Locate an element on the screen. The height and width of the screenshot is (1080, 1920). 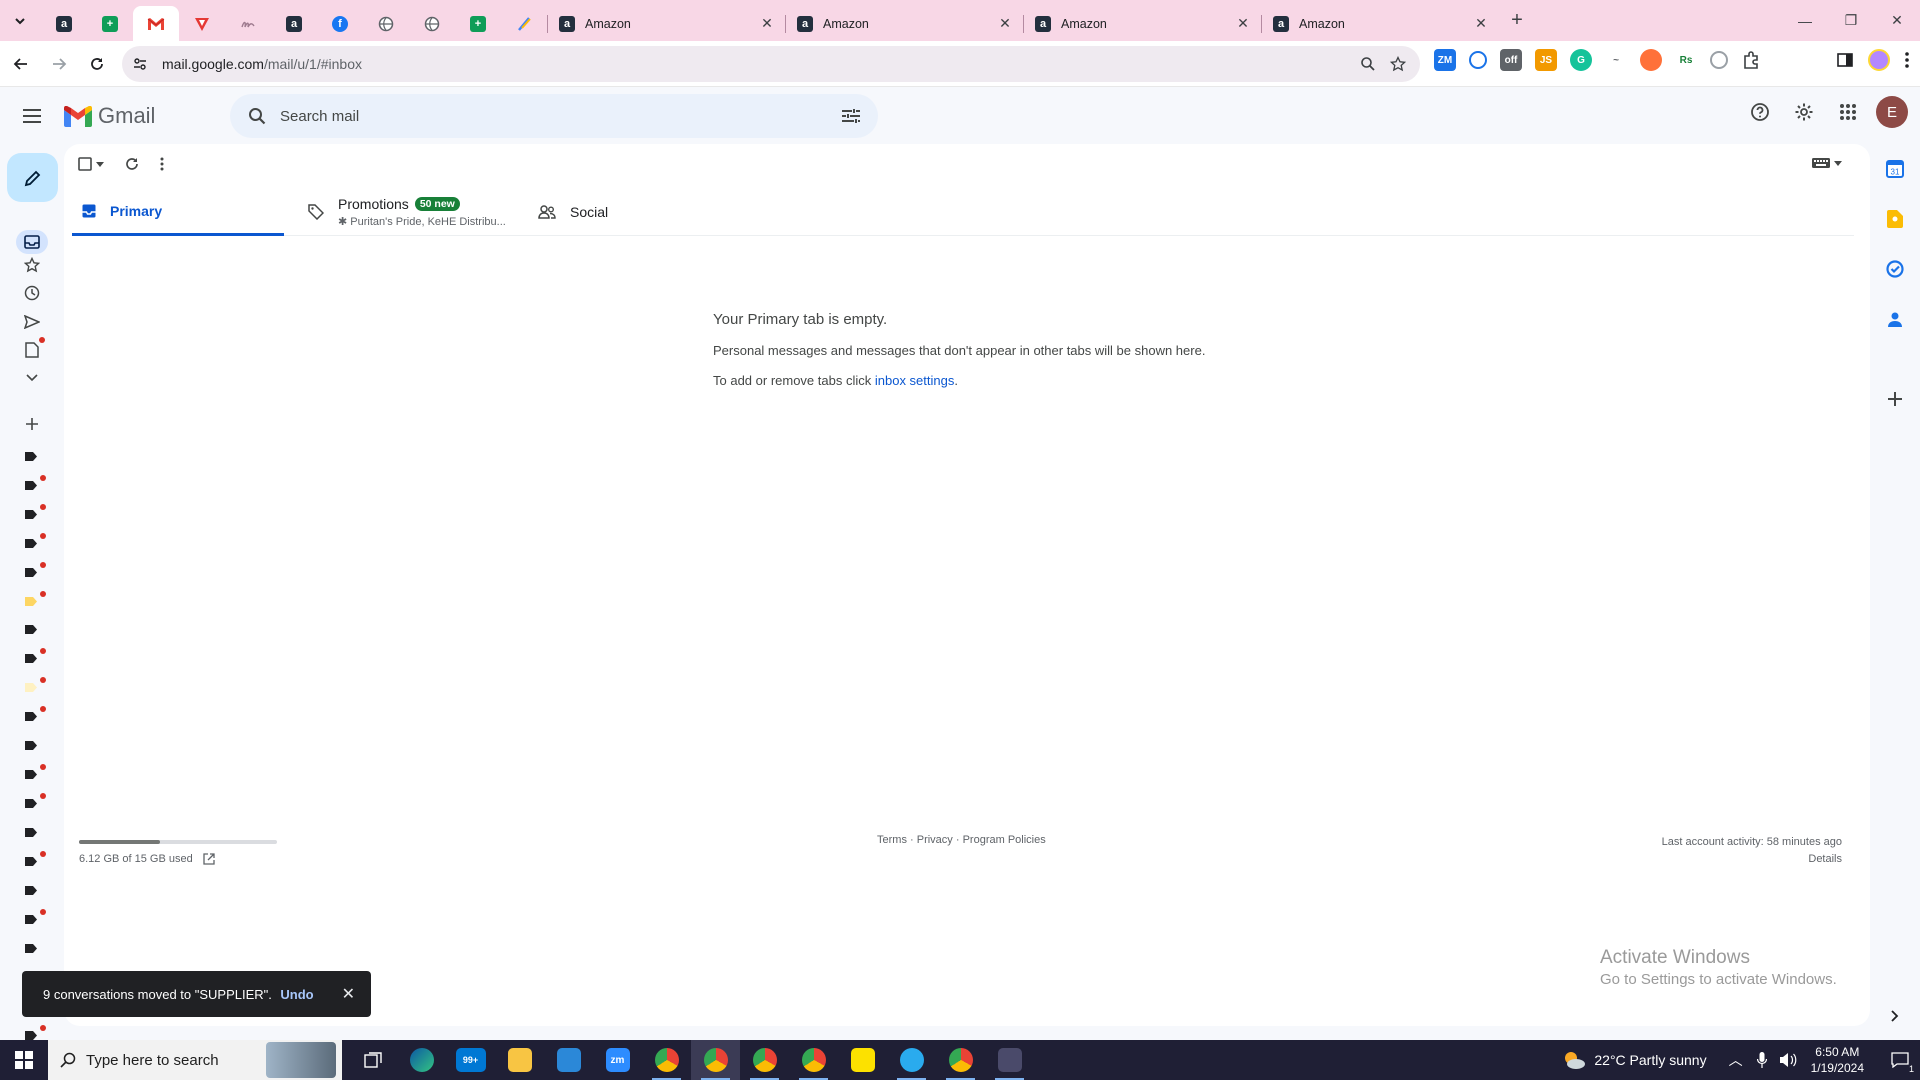
drafts-icon is located at coordinates (32, 349).